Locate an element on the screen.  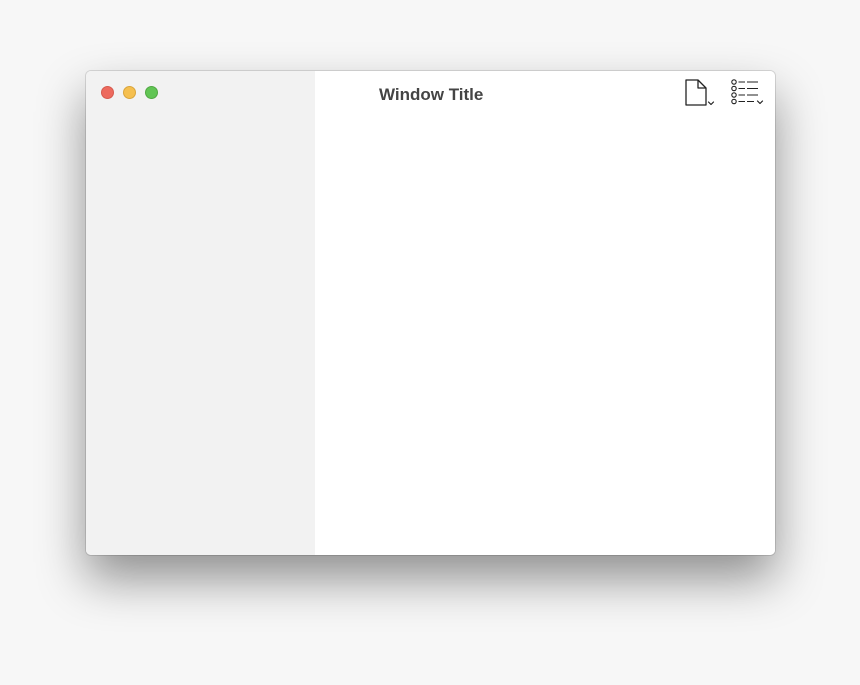
zoom-button is located at coordinates (151, 92).